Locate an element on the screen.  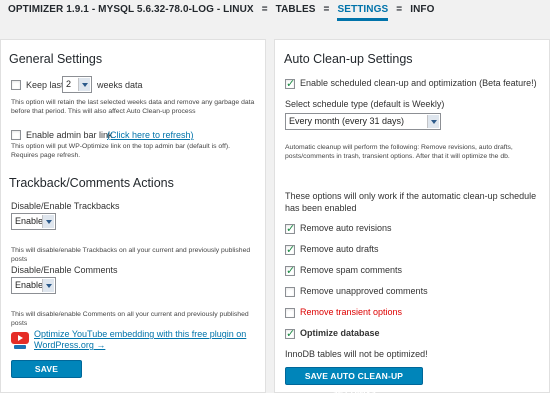
remove-auto-revisions-checkbox is located at coordinates (290, 228).